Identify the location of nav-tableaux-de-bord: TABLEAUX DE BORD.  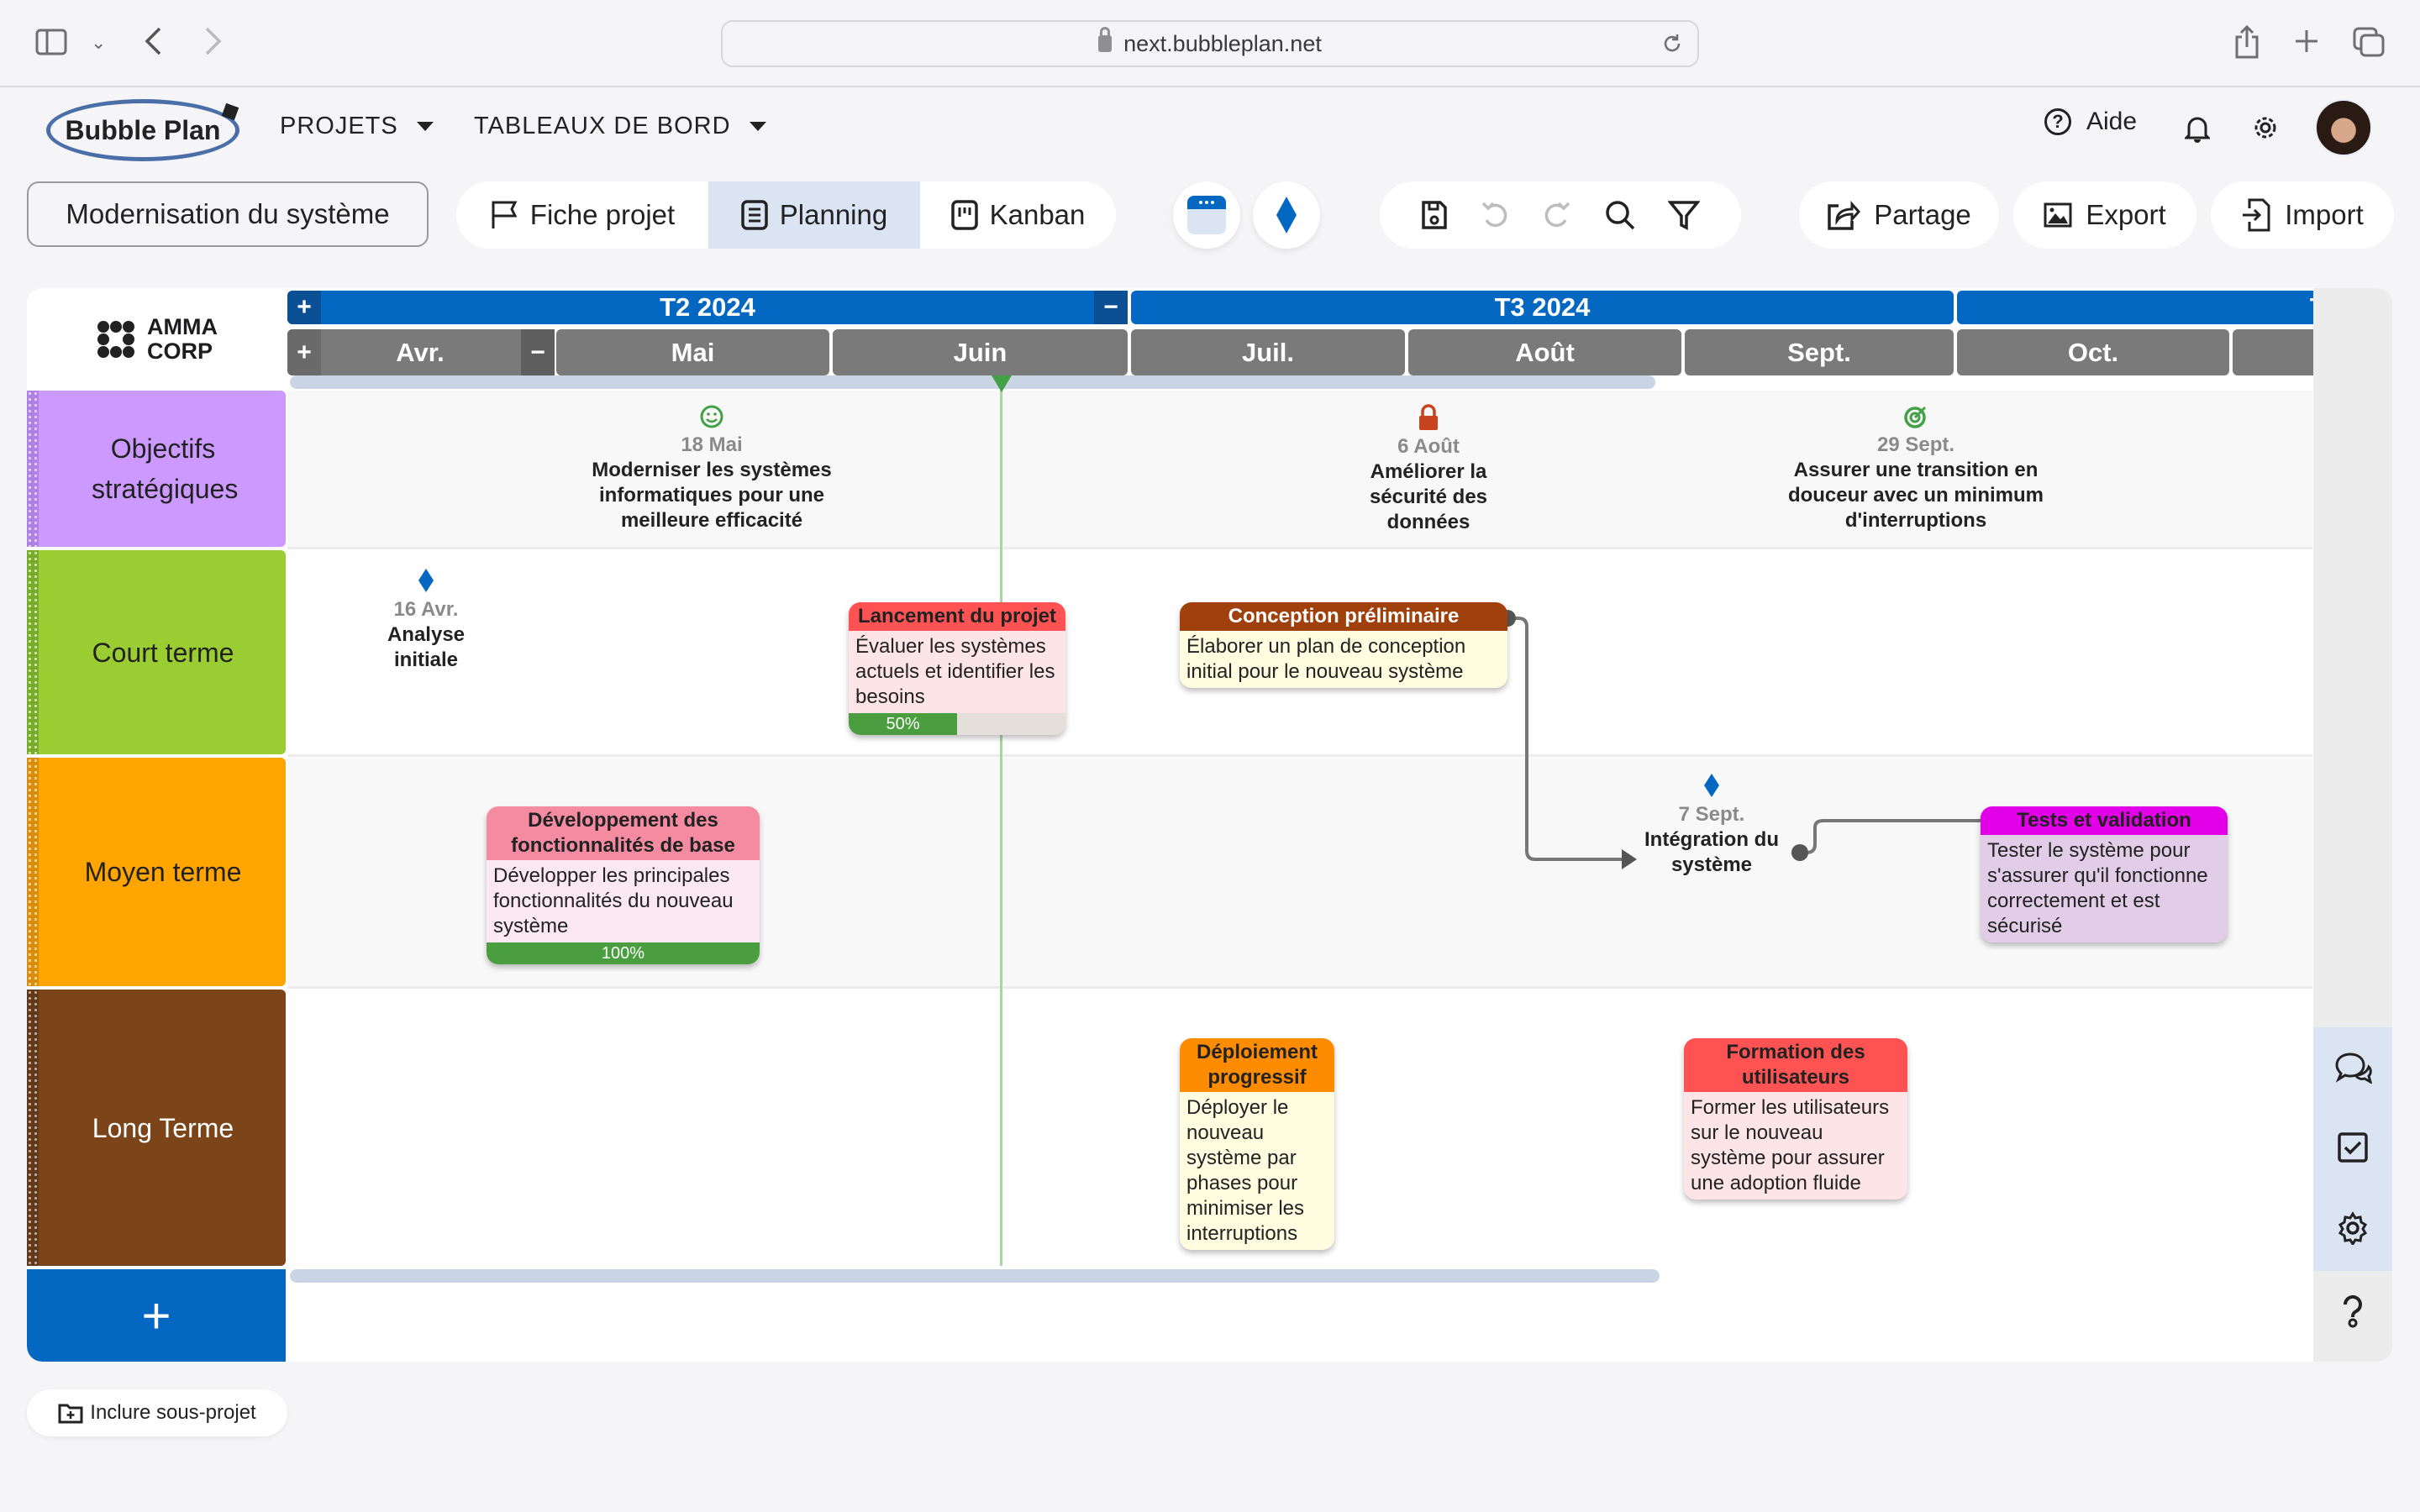
(620, 126).